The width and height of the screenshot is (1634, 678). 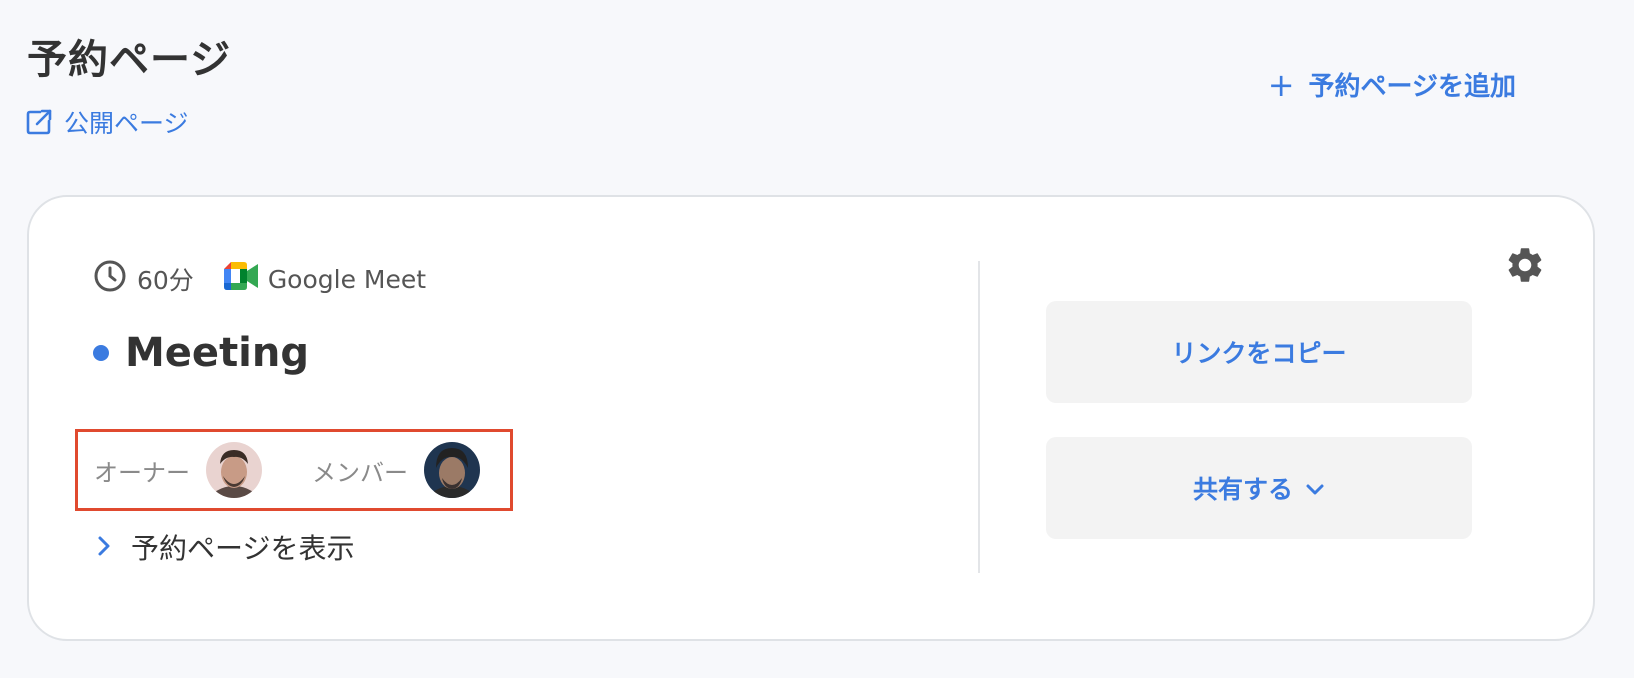 I want to click on member-label: メンバー, so click(x=360, y=472).